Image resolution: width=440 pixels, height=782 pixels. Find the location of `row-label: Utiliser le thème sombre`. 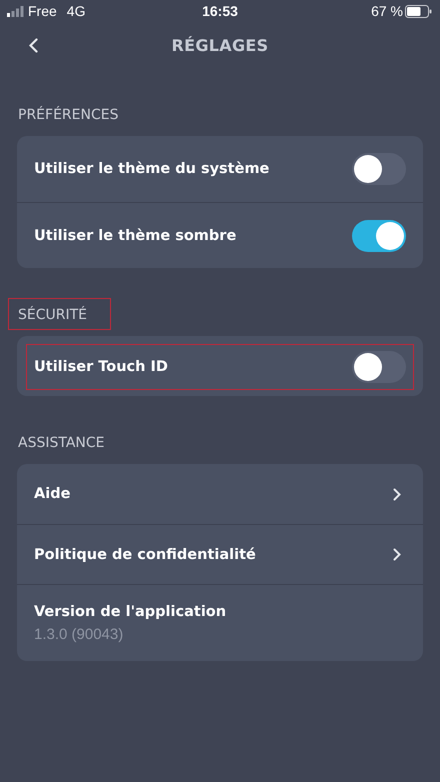

row-label: Utiliser le thème sombre is located at coordinates (135, 236).